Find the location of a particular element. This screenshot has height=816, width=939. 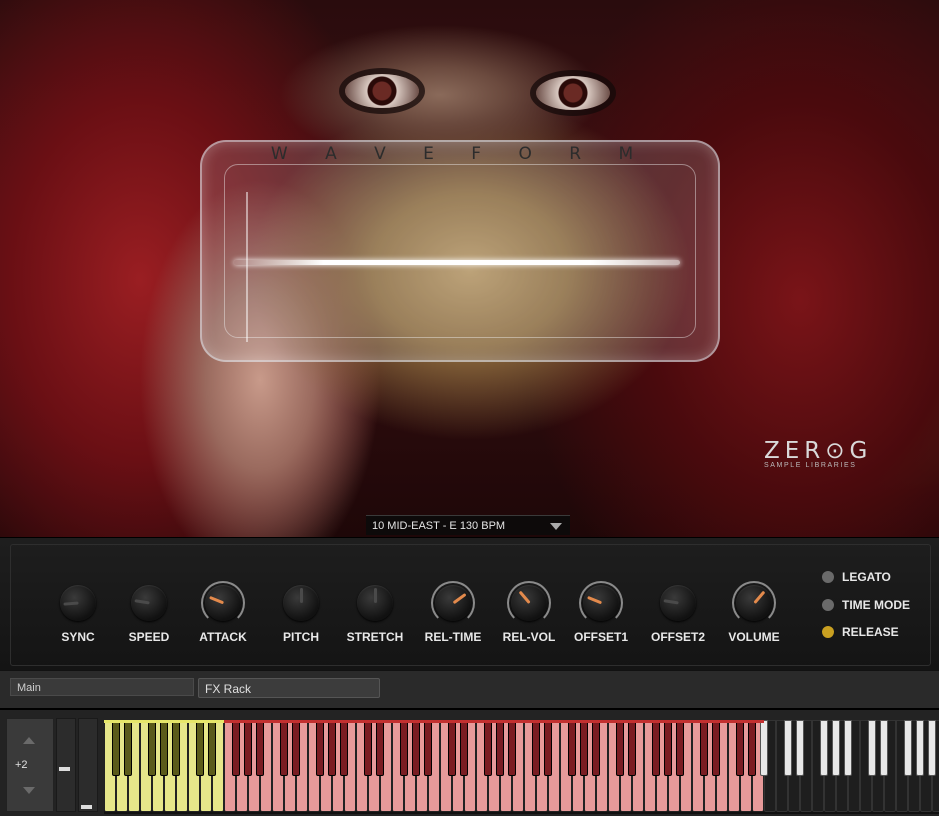

legato-label: LEGATO is located at coordinates (866, 577).